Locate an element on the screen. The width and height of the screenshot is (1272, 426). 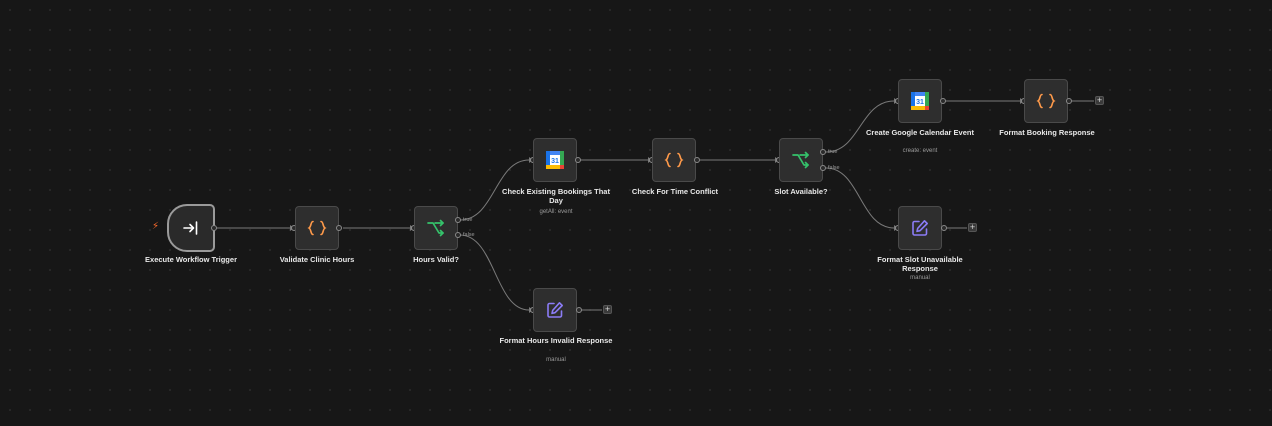
node-create-calendar-event: 31 is located at coordinates (920, 101).